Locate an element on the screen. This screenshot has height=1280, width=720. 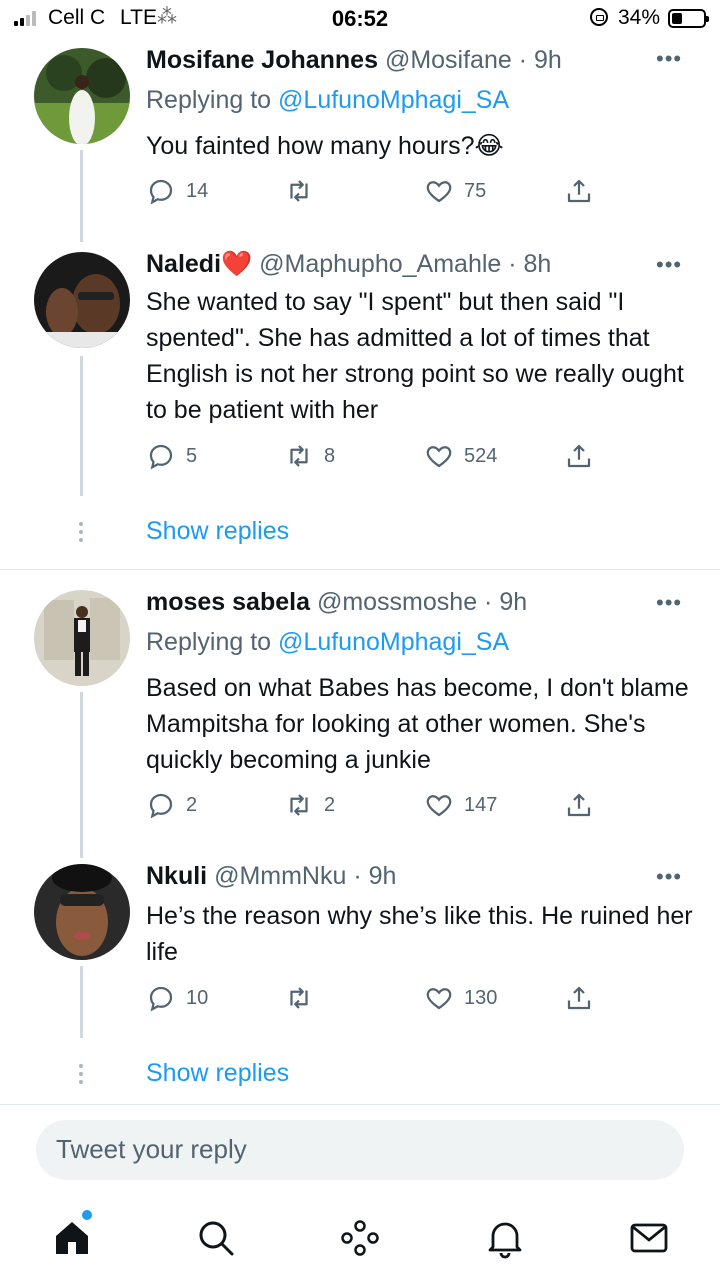
notifications-icon is located at coordinates (505, 1238).